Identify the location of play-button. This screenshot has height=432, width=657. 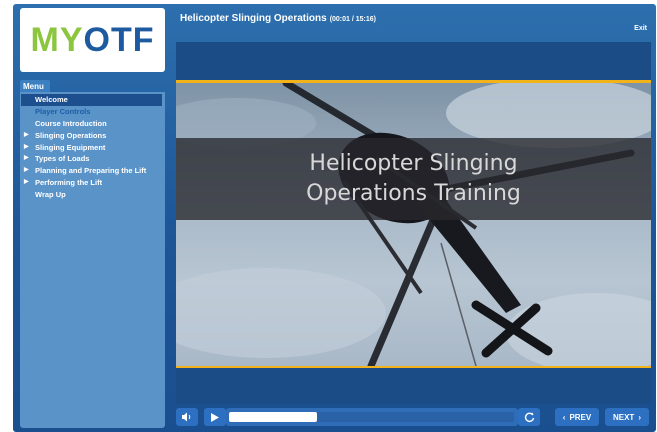
(215, 417).